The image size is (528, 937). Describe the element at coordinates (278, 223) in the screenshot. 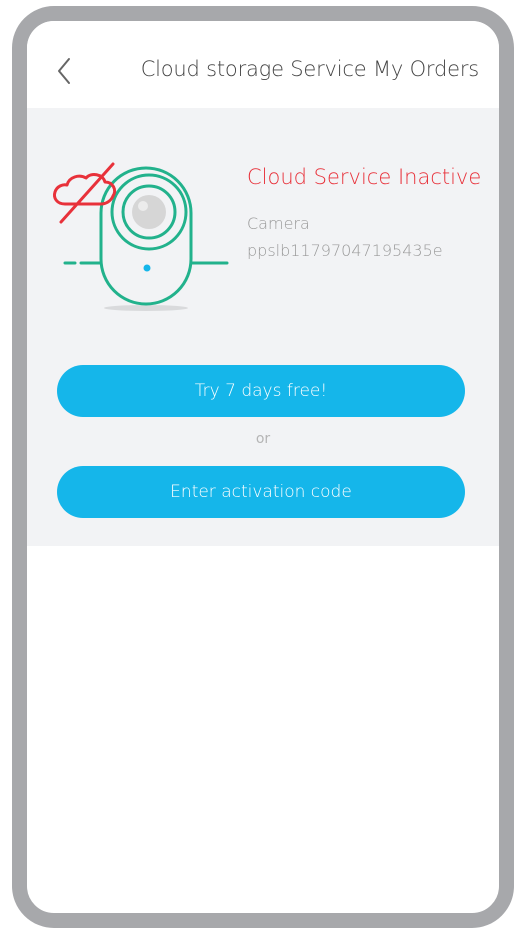

I see `device-type-label: Camera` at that location.